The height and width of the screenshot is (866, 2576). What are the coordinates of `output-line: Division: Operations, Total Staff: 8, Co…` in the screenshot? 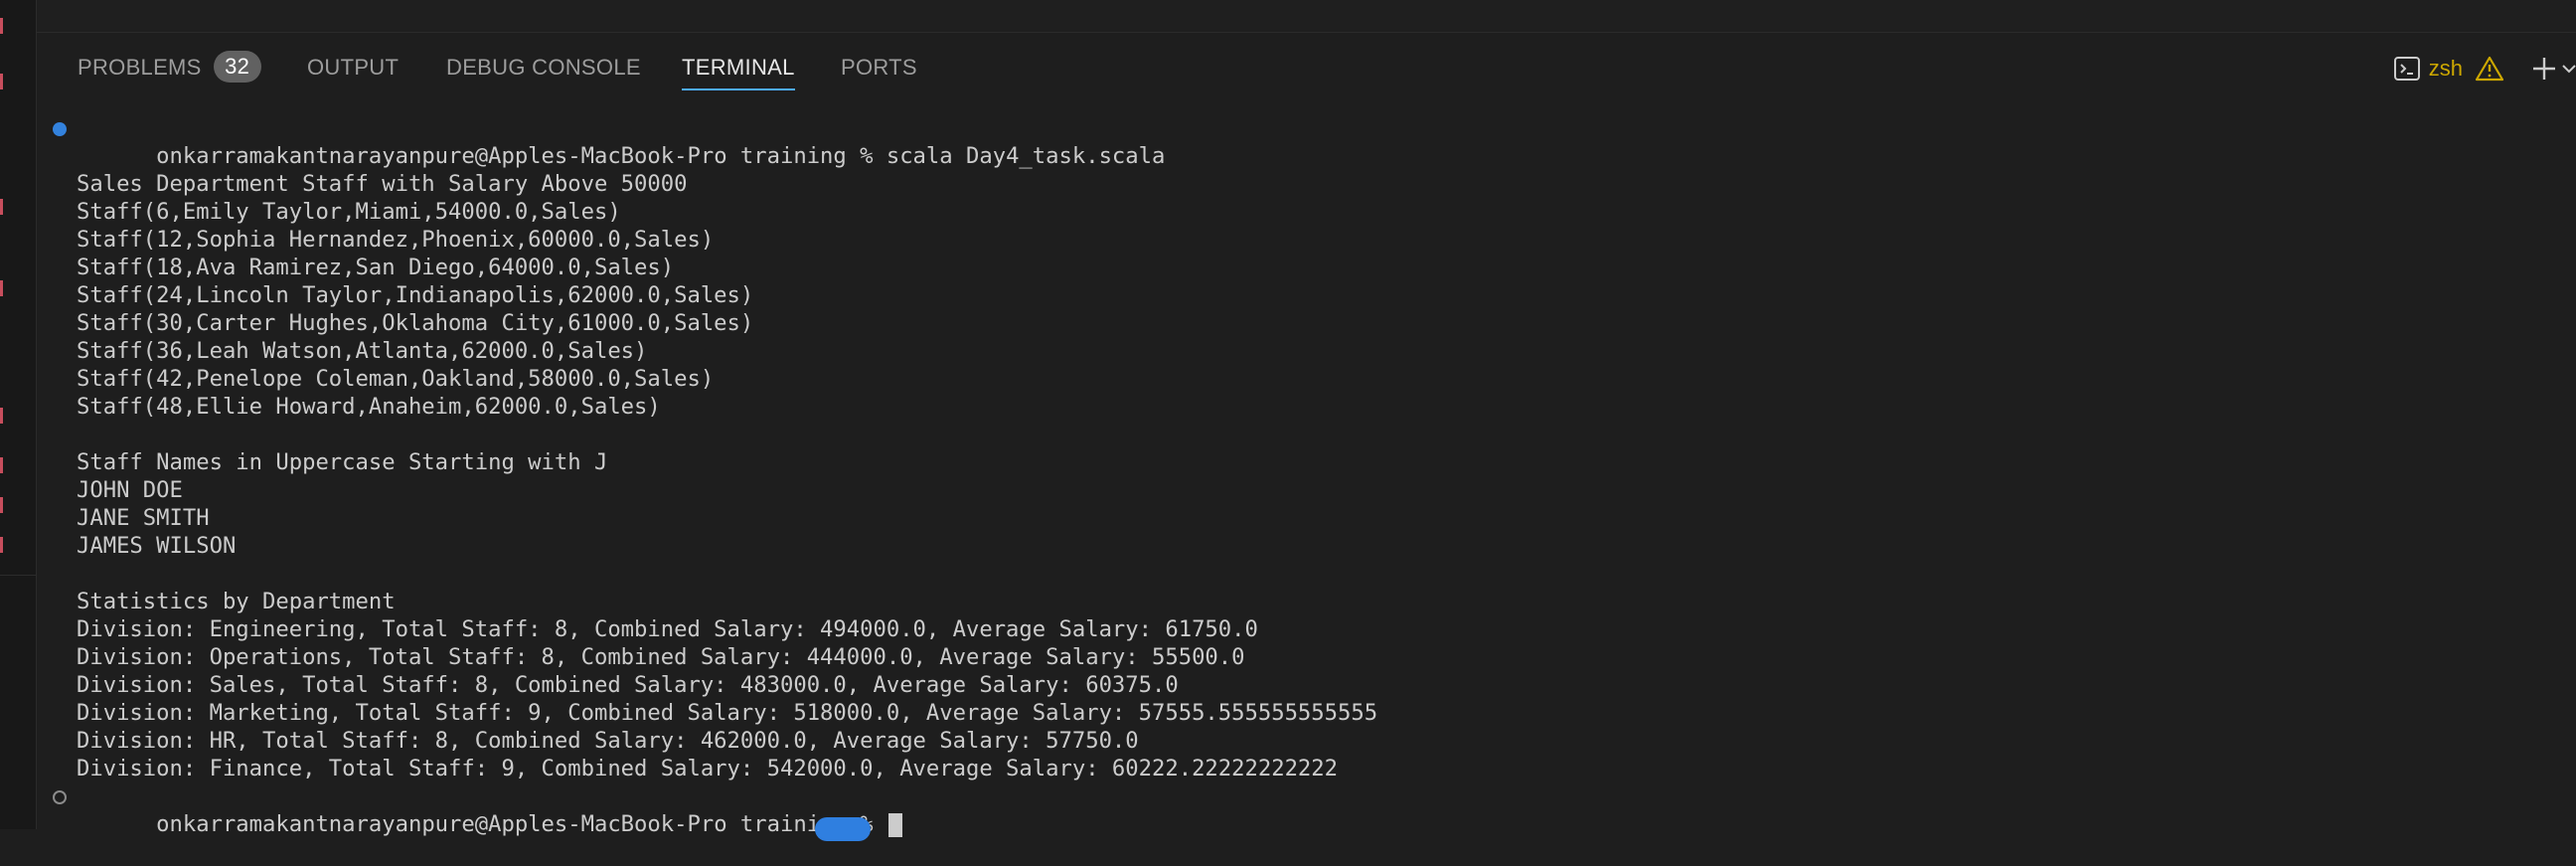 It's located at (661, 657).